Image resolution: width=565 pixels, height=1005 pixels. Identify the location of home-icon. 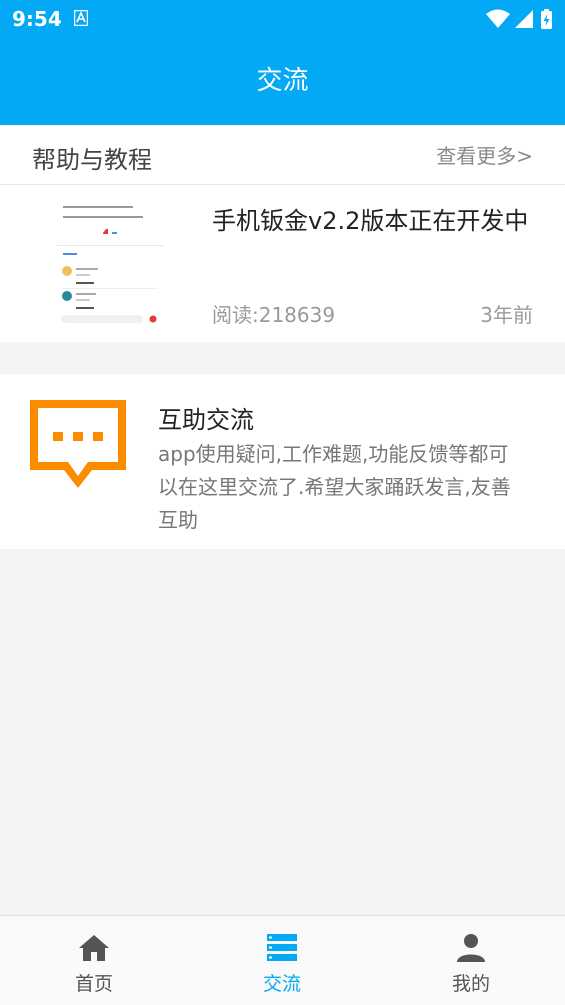
(94, 948).